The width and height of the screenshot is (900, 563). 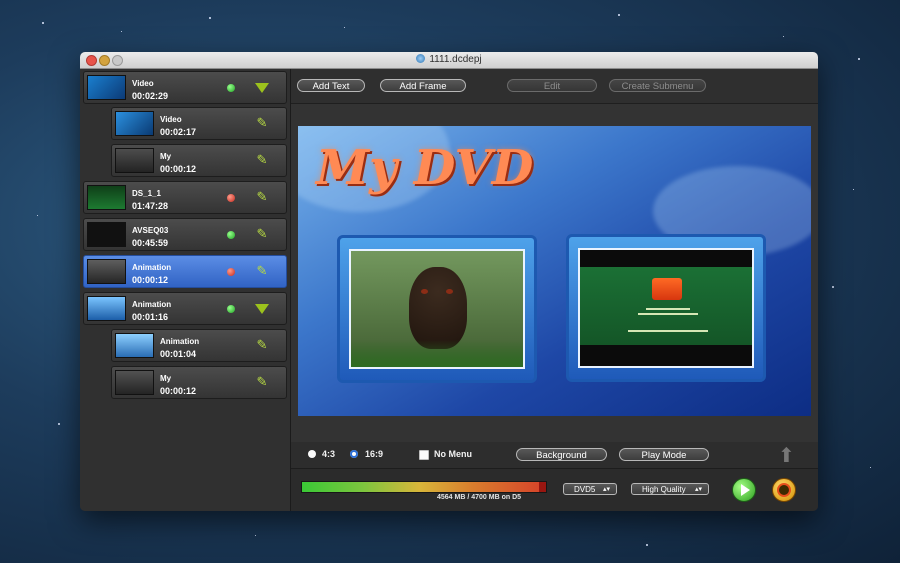 I want to click on add-frame-button: Add Frame, so click(x=423, y=85).